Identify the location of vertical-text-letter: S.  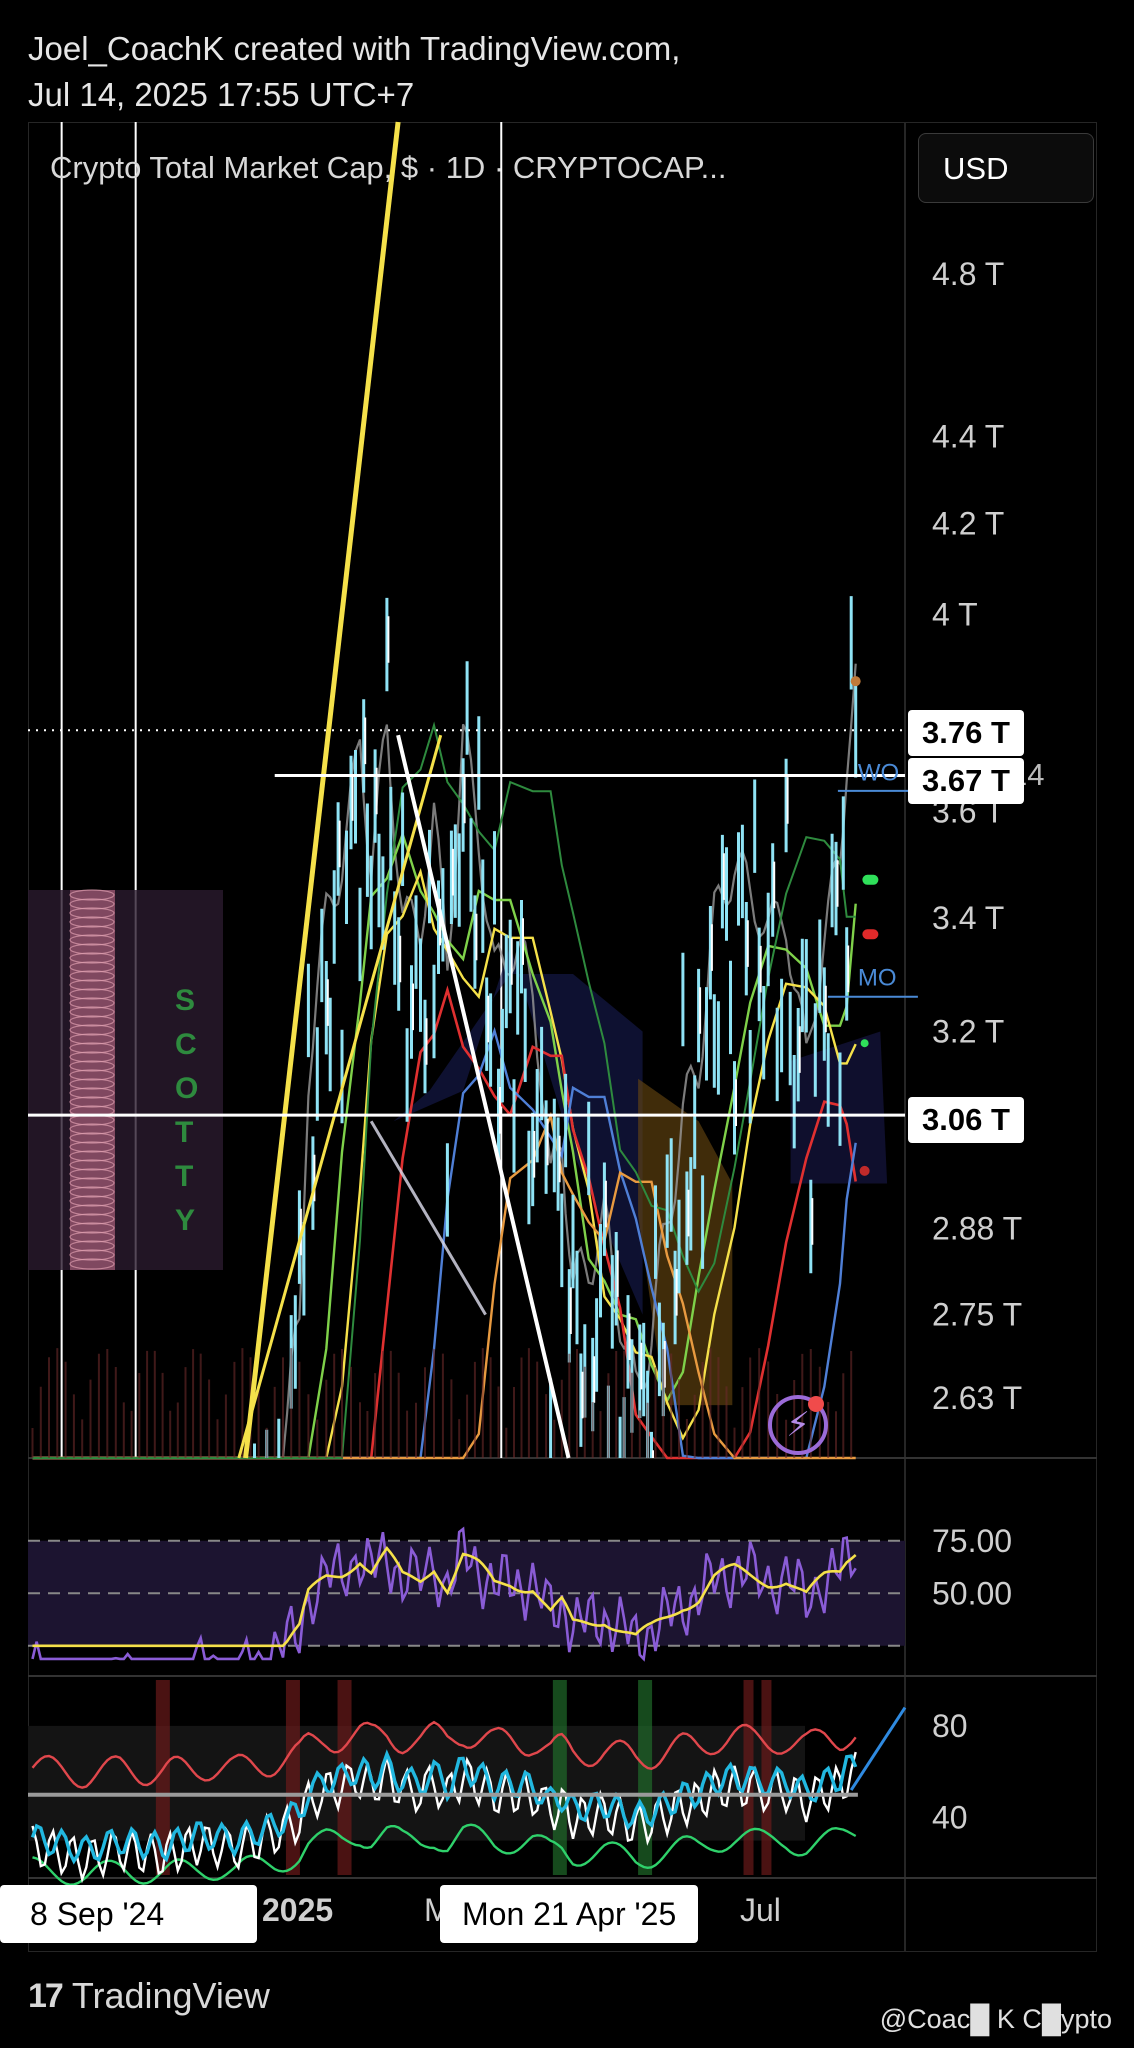
(185, 1000).